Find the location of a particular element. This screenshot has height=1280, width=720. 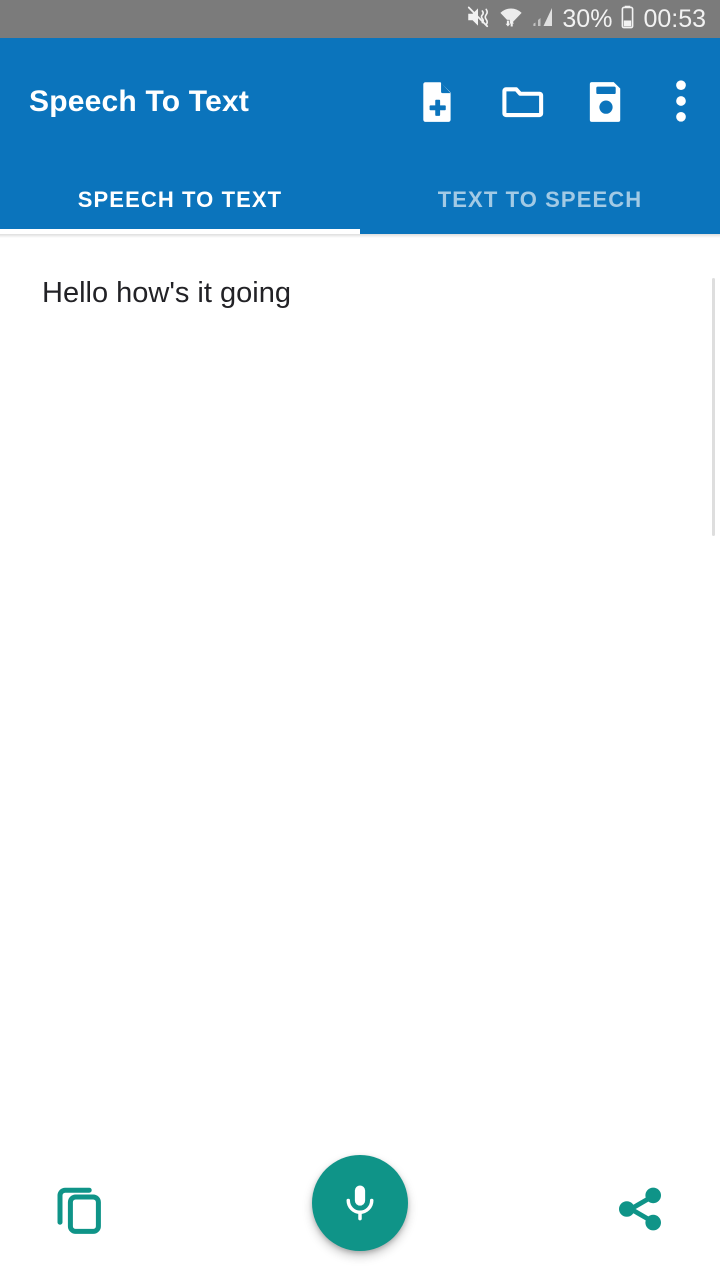

cellular-signal-icon is located at coordinates (543, 19).